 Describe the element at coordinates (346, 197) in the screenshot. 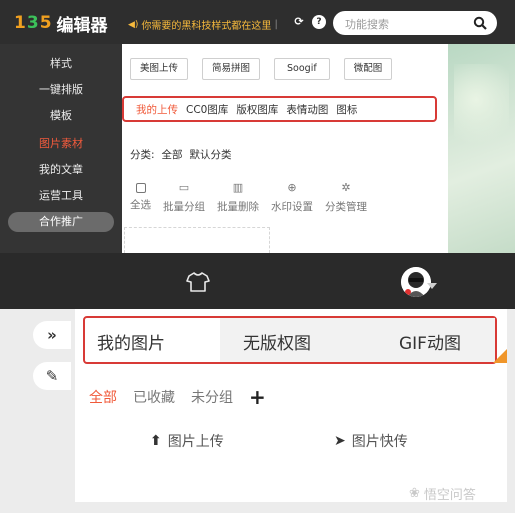

I see `category-manage-button: ✲ 分类管理` at that location.